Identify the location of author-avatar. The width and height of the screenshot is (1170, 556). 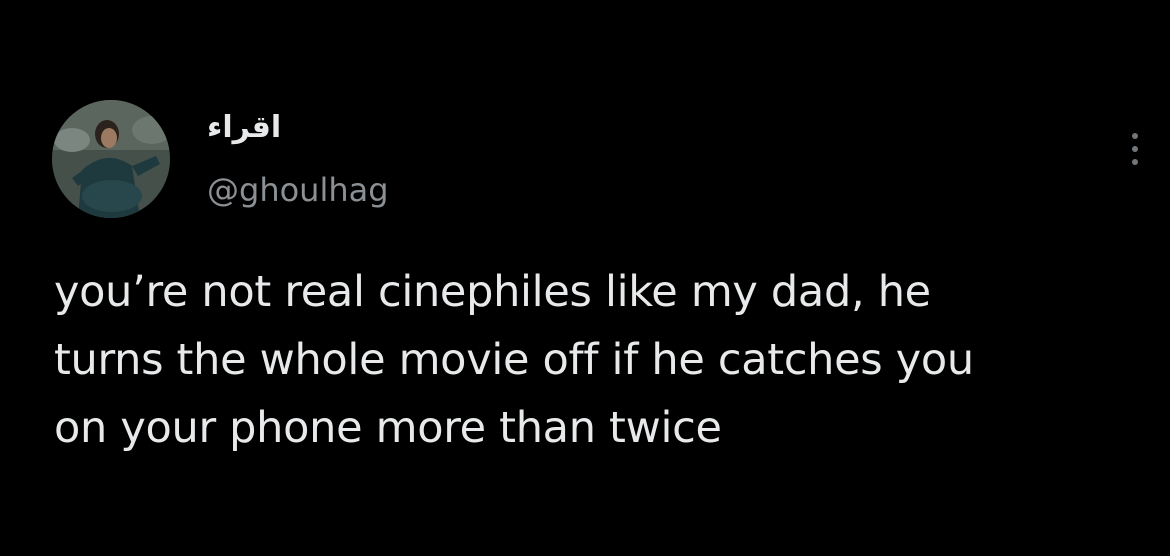
(111, 159).